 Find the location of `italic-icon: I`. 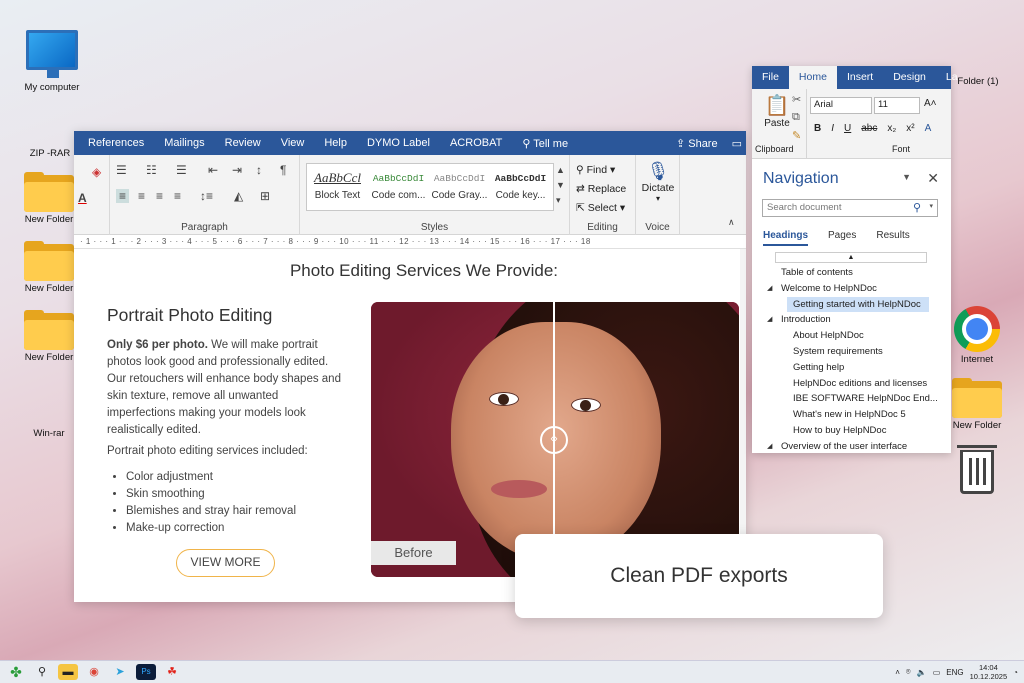

italic-icon: I is located at coordinates (832, 128).